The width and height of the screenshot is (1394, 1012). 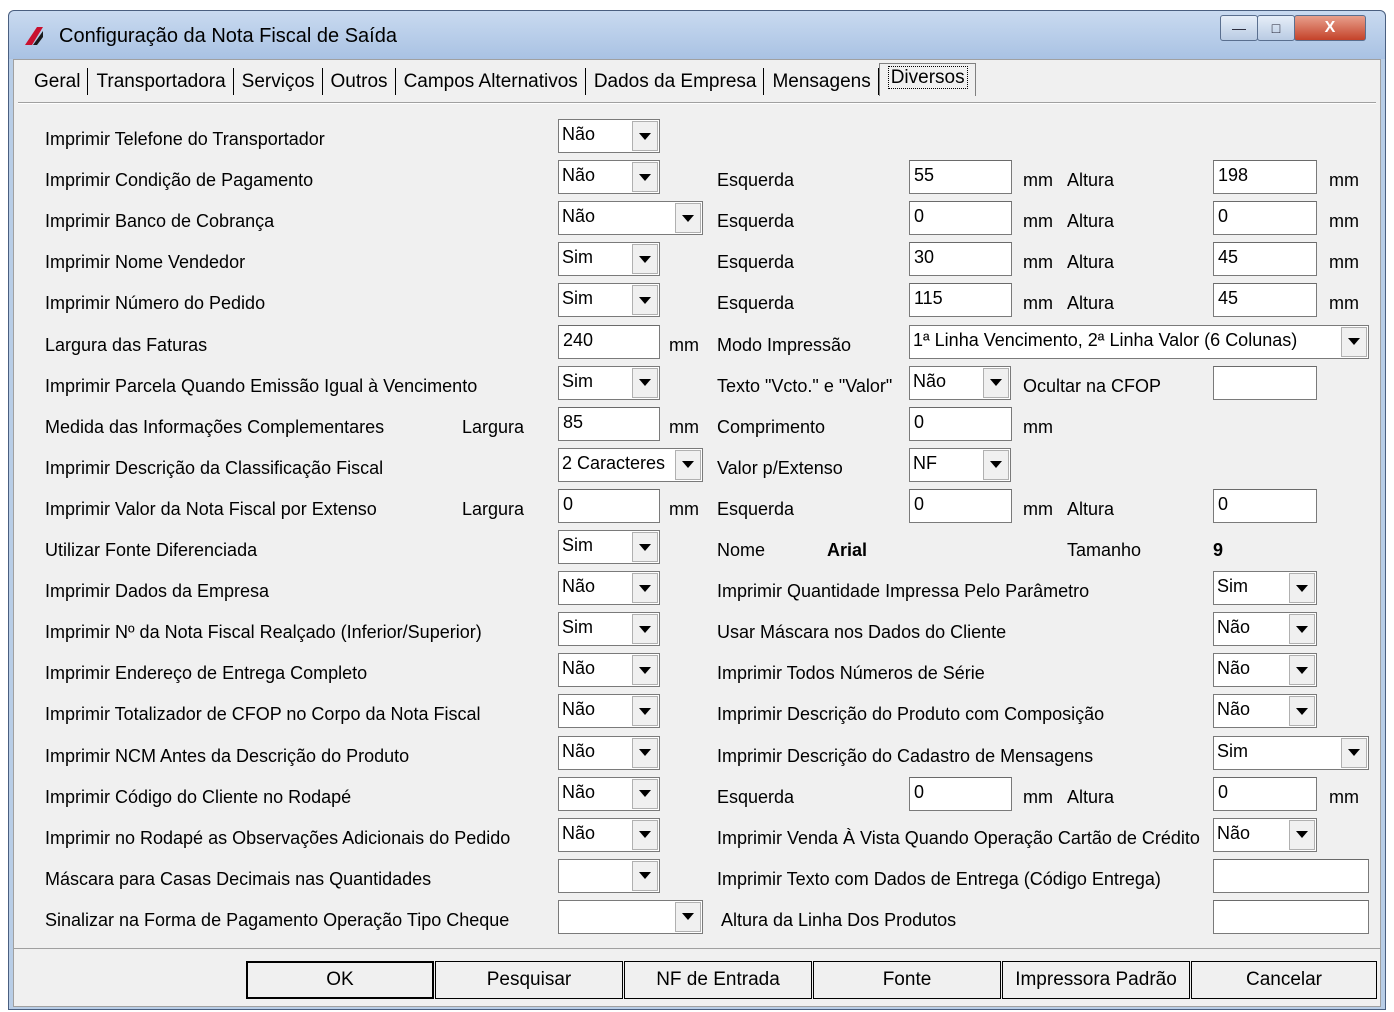 What do you see at coordinates (1276, 28) in the screenshot?
I see `maximize-button: □` at bounding box center [1276, 28].